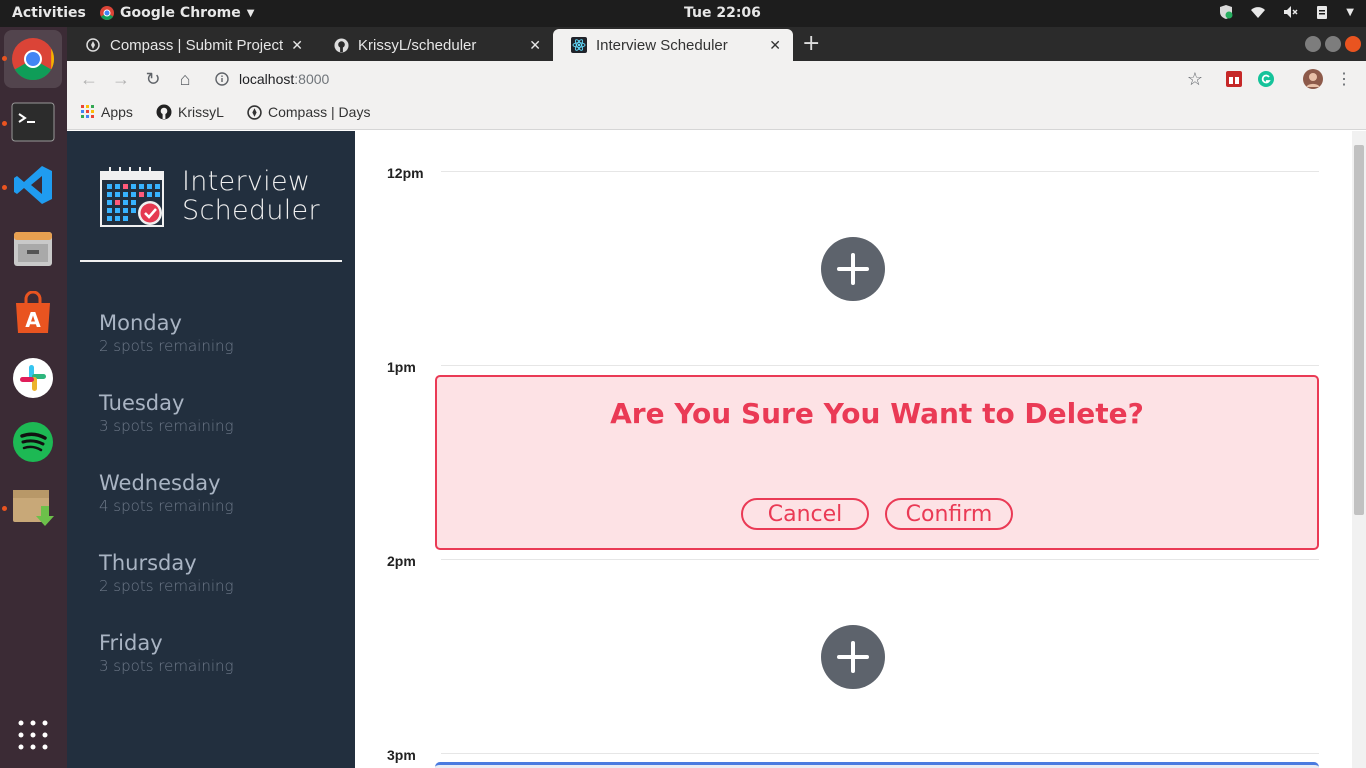 Image resolution: width=1366 pixels, height=768 pixels. What do you see at coordinates (877, 413) in the screenshot?
I see `confirm-message: Are You Sure You Want to Delete?` at bounding box center [877, 413].